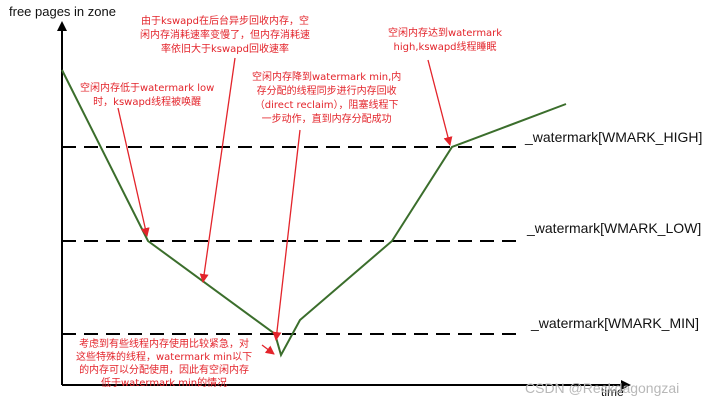 This screenshot has width=720, height=409. I want to click on annotation-reach-high: 空闲内存达到watermark high,kswapd线程睡眠, so click(445, 40).